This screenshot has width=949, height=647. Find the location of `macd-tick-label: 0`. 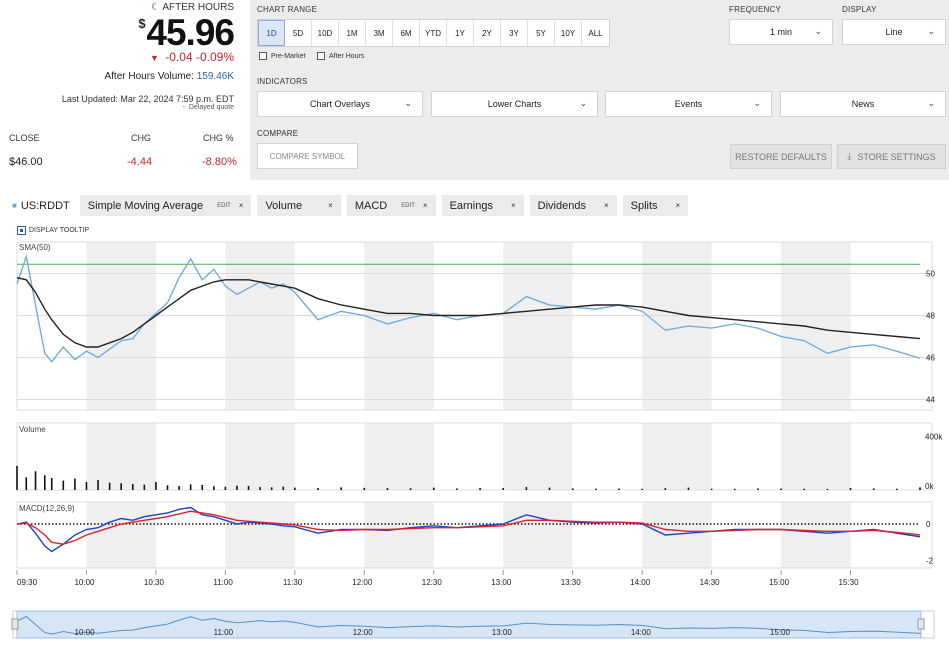

macd-tick-label: 0 is located at coordinates (928, 524).